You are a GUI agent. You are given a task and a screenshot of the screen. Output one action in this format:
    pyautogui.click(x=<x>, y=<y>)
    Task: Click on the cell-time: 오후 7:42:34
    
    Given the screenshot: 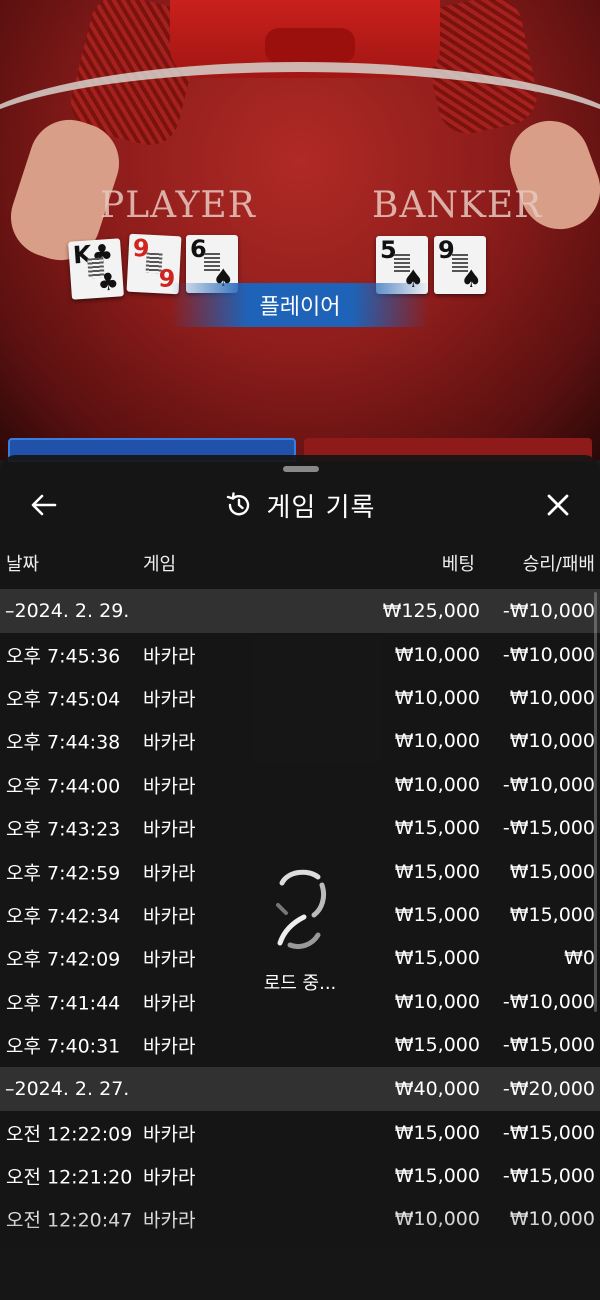 What is the action you would take?
    pyautogui.click(x=63, y=916)
    